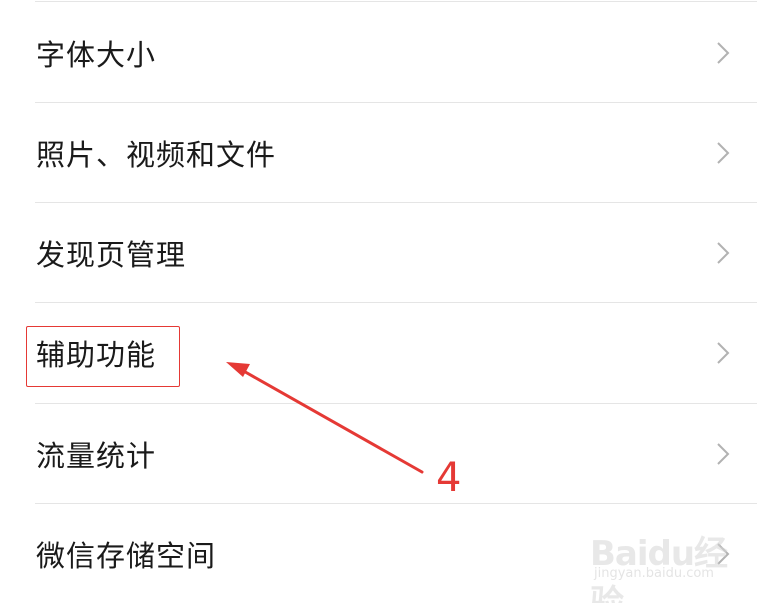  What do you see at coordinates (96, 456) in the screenshot?
I see `settings-item-label: 流量统计` at bounding box center [96, 456].